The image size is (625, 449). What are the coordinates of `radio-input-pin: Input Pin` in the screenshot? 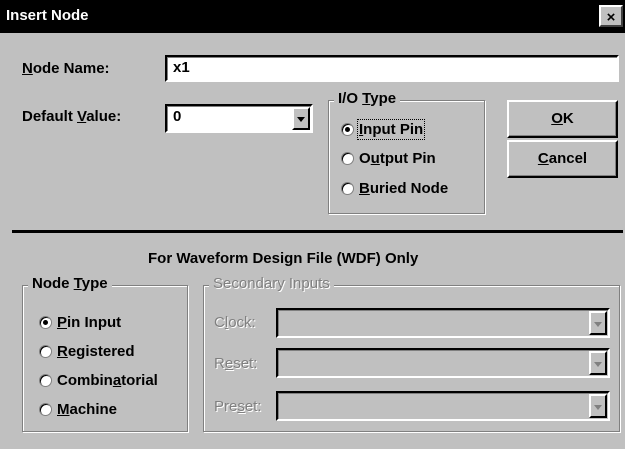 It's located at (383, 129).